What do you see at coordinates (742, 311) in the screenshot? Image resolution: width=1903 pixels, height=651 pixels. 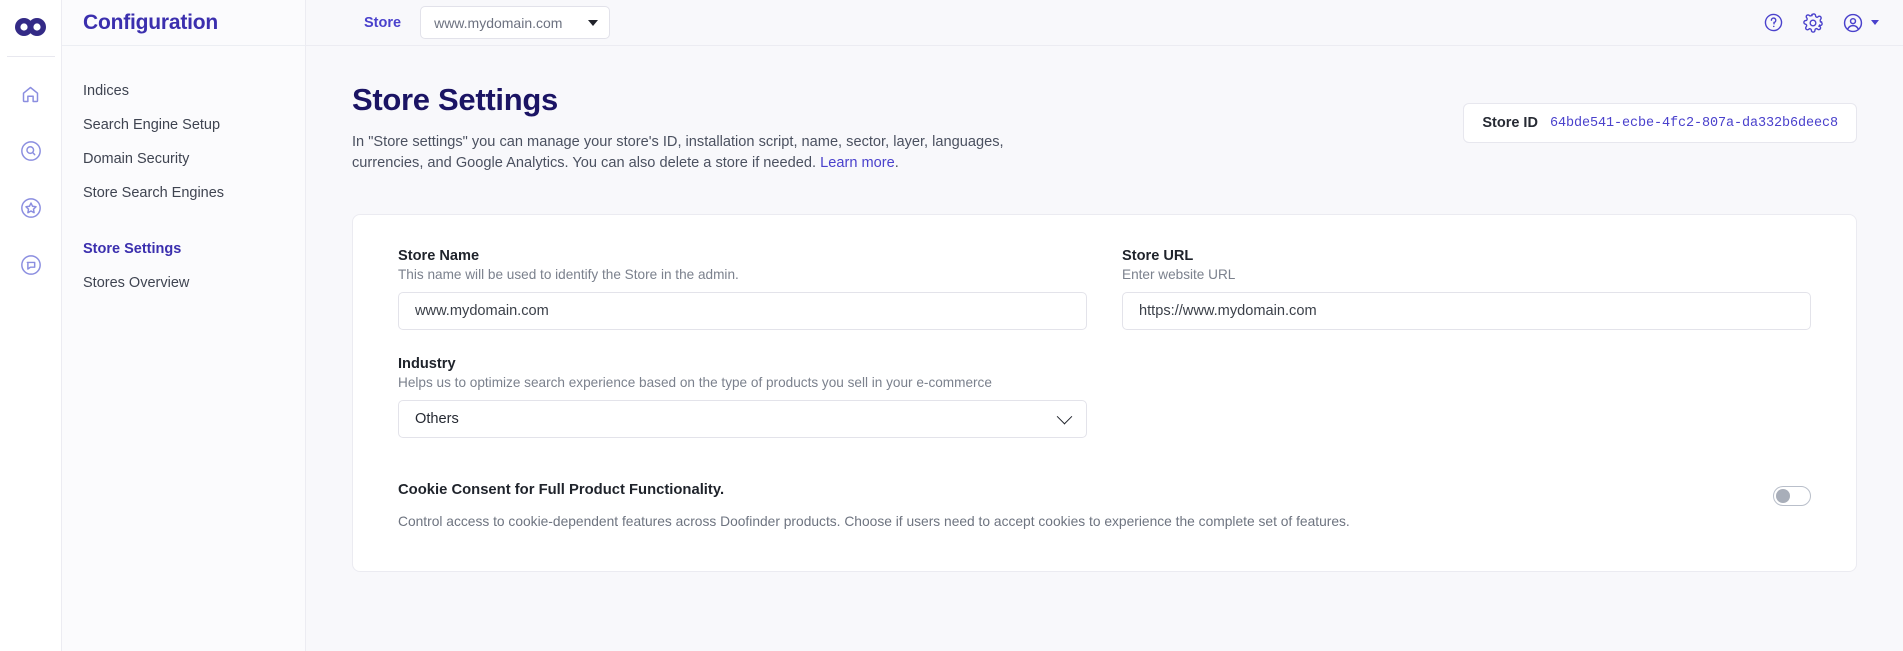 I see `store-name-input` at bounding box center [742, 311].